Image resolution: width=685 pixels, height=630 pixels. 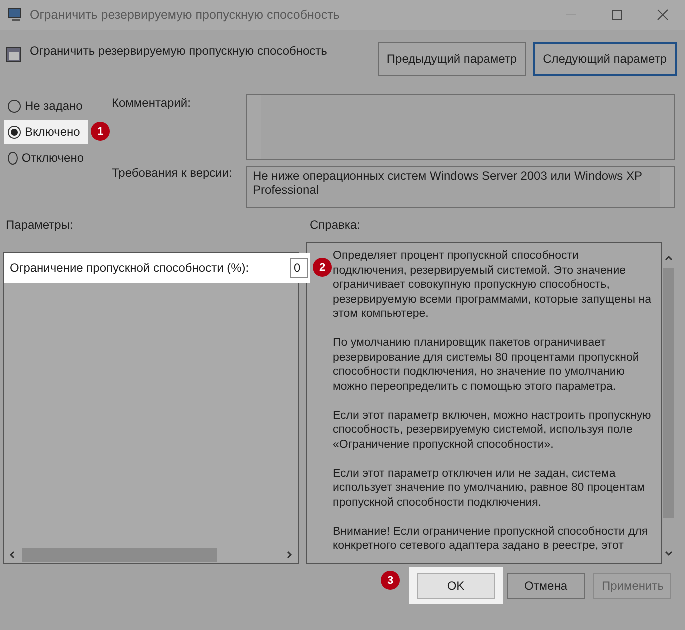 What do you see at coordinates (14, 55) in the screenshot?
I see `policy-icon` at bounding box center [14, 55].